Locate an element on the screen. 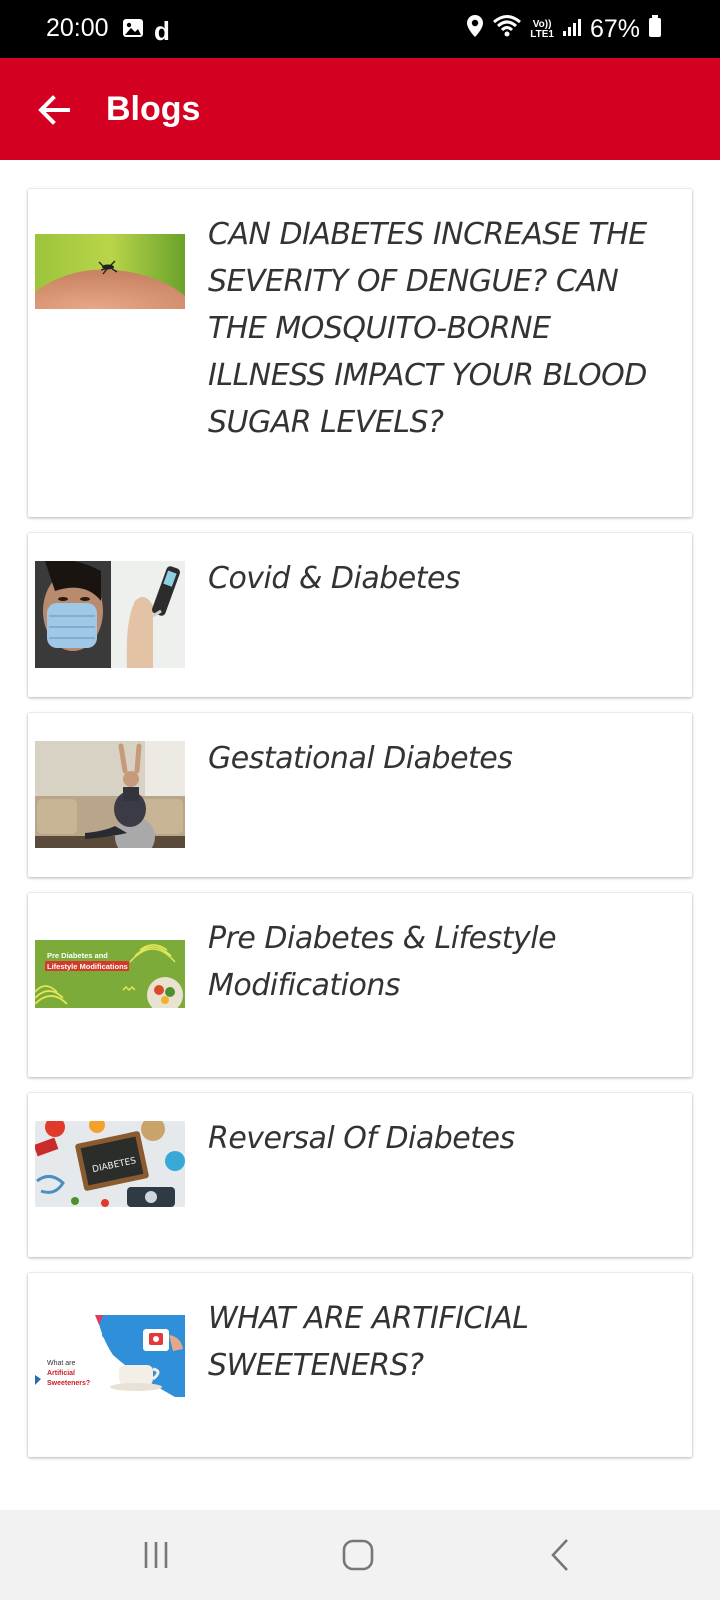  battery-percent: 67% is located at coordinates (614, 29).